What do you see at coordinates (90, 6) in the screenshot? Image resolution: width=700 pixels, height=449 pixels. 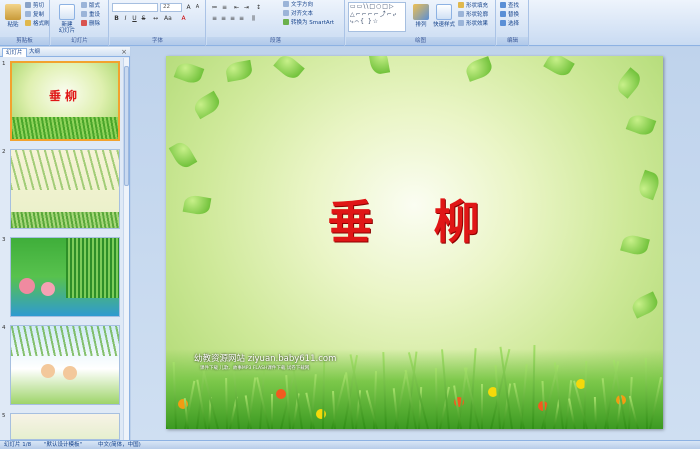 I see `layout-button: 版式` at bounding box center [90, 6].